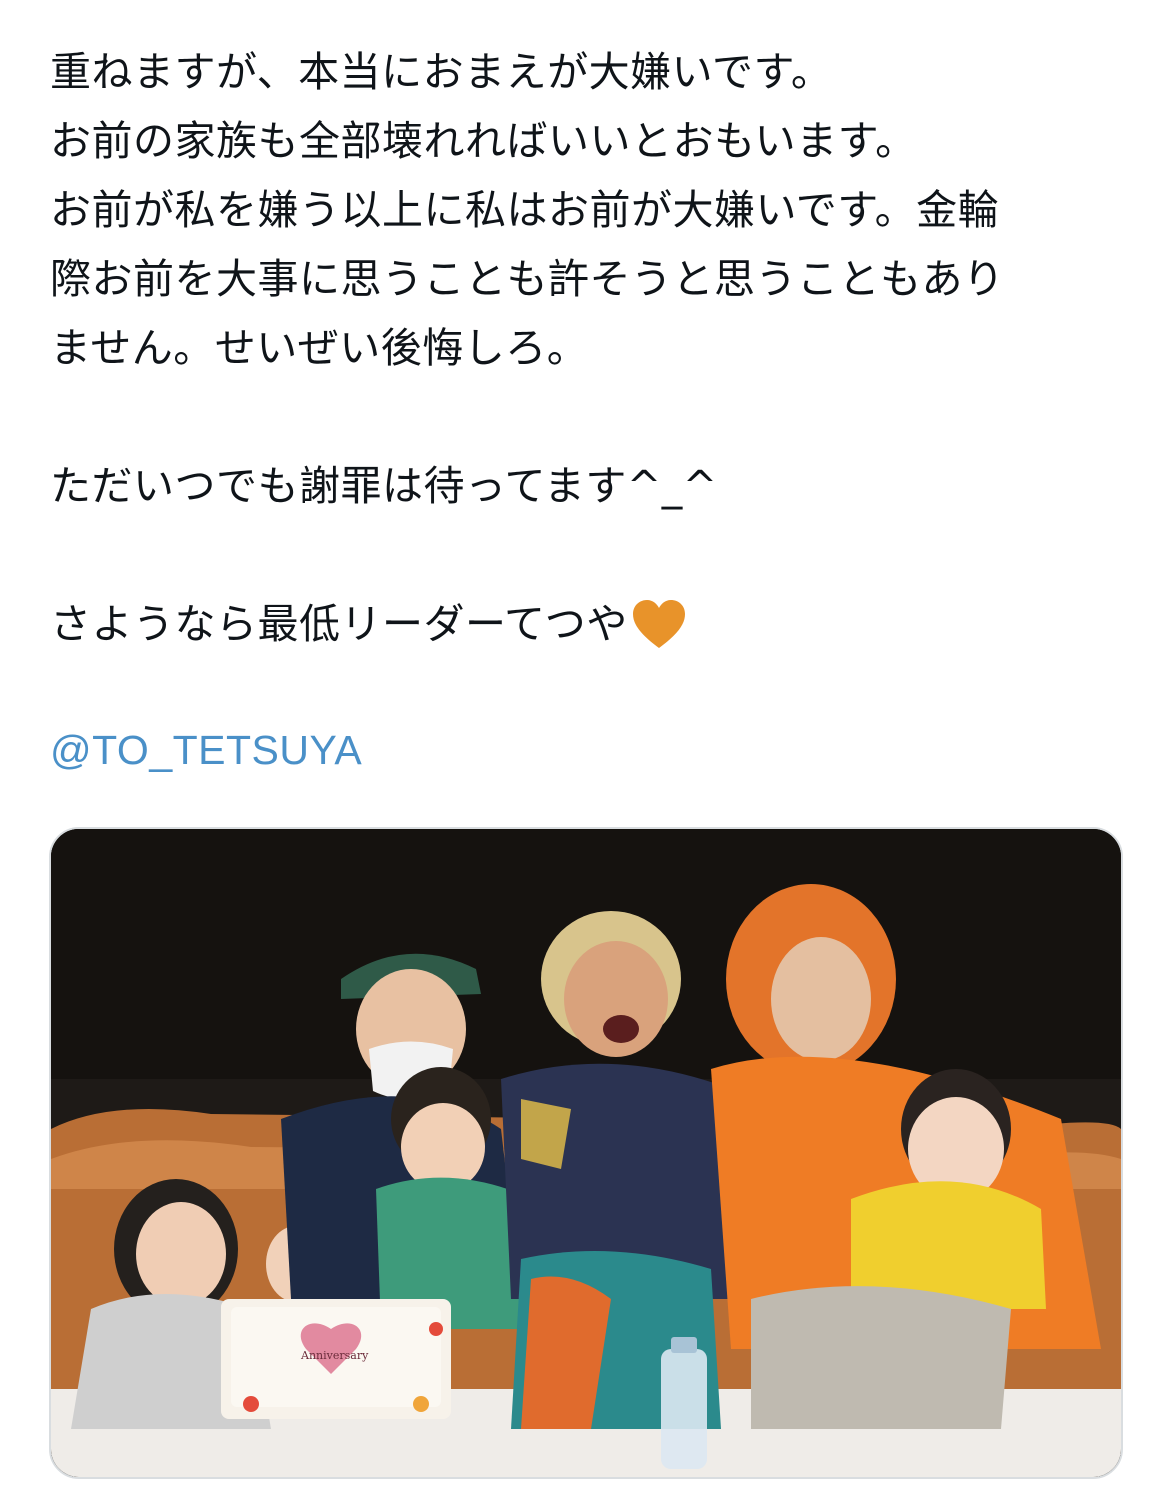 This screenshot has width=1170, height=1507. I want to click on tweet-line-2: お前の家族も全部壊れればいいとおもいます。, so click(483, 141).